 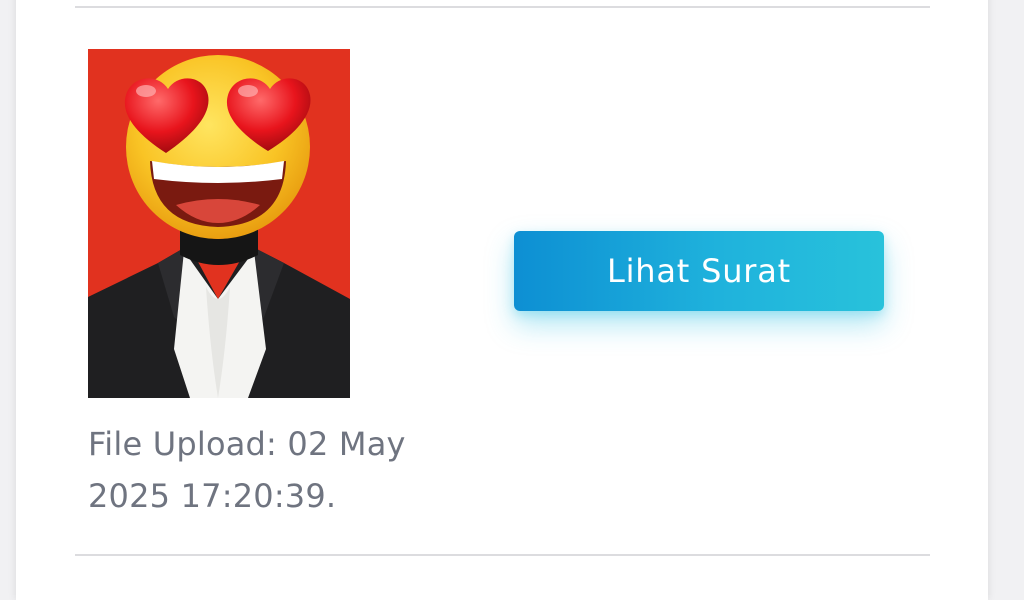 What do you see at coordinates (247, 470) in the screenshot?
I see `file-upload-timestamp: File Upload: 02 May 2025 17:20:39.` at bounding box center [247, 470].